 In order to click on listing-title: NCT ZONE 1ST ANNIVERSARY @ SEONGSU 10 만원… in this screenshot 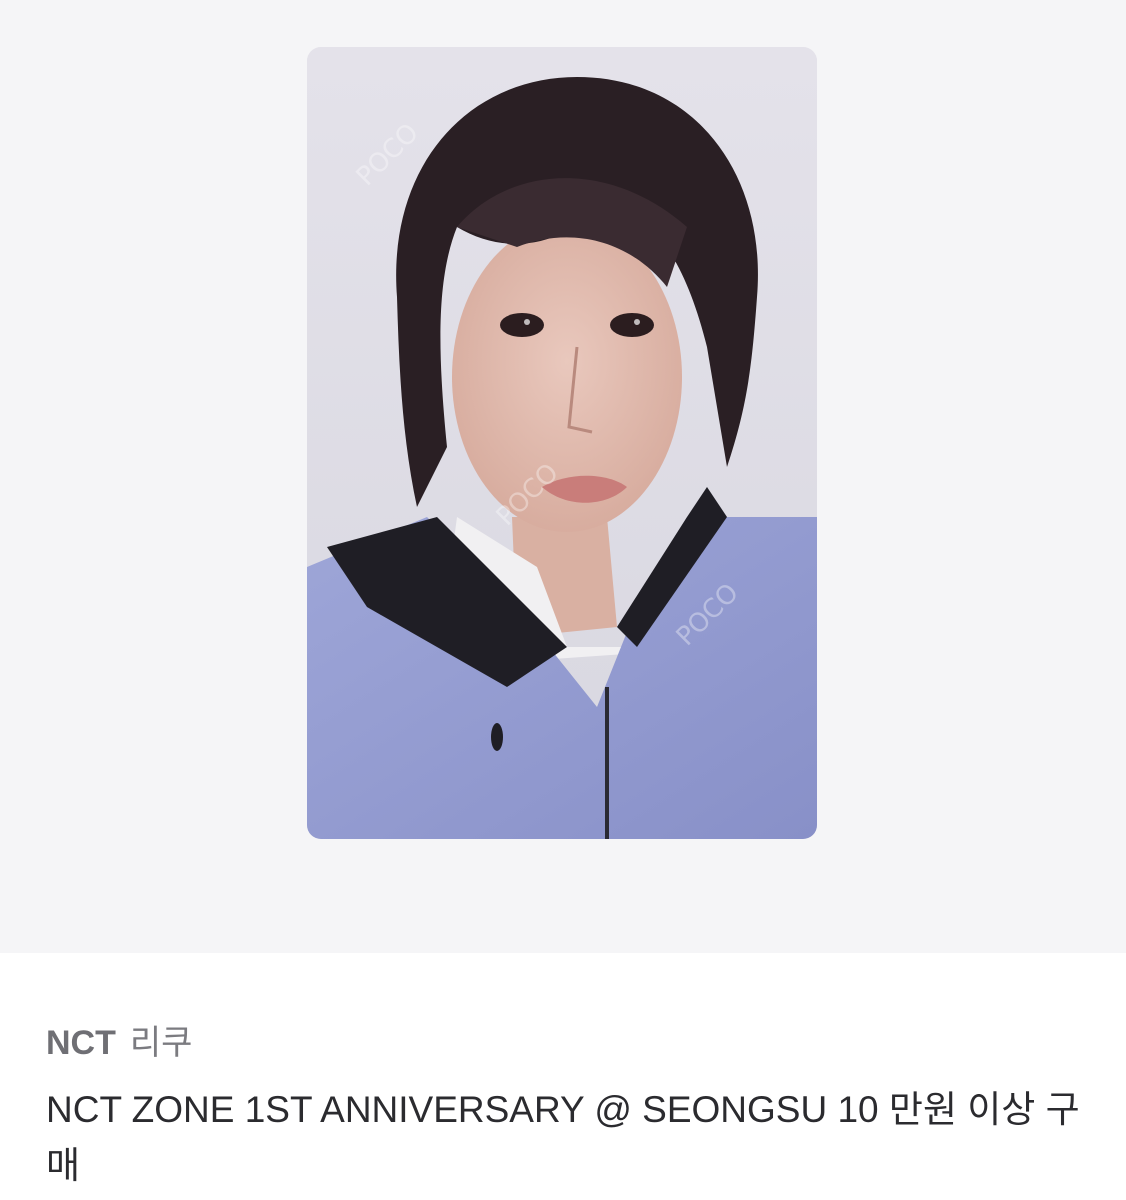, I will do `click(563, 1137)`.